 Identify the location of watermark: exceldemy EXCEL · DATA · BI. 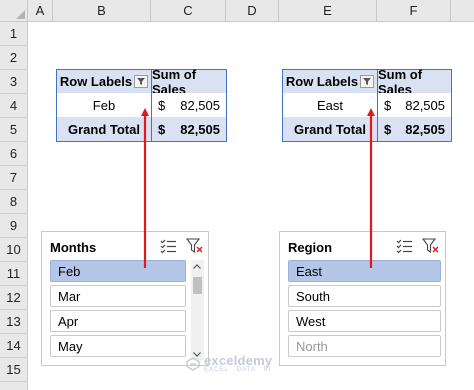
(229, 363).